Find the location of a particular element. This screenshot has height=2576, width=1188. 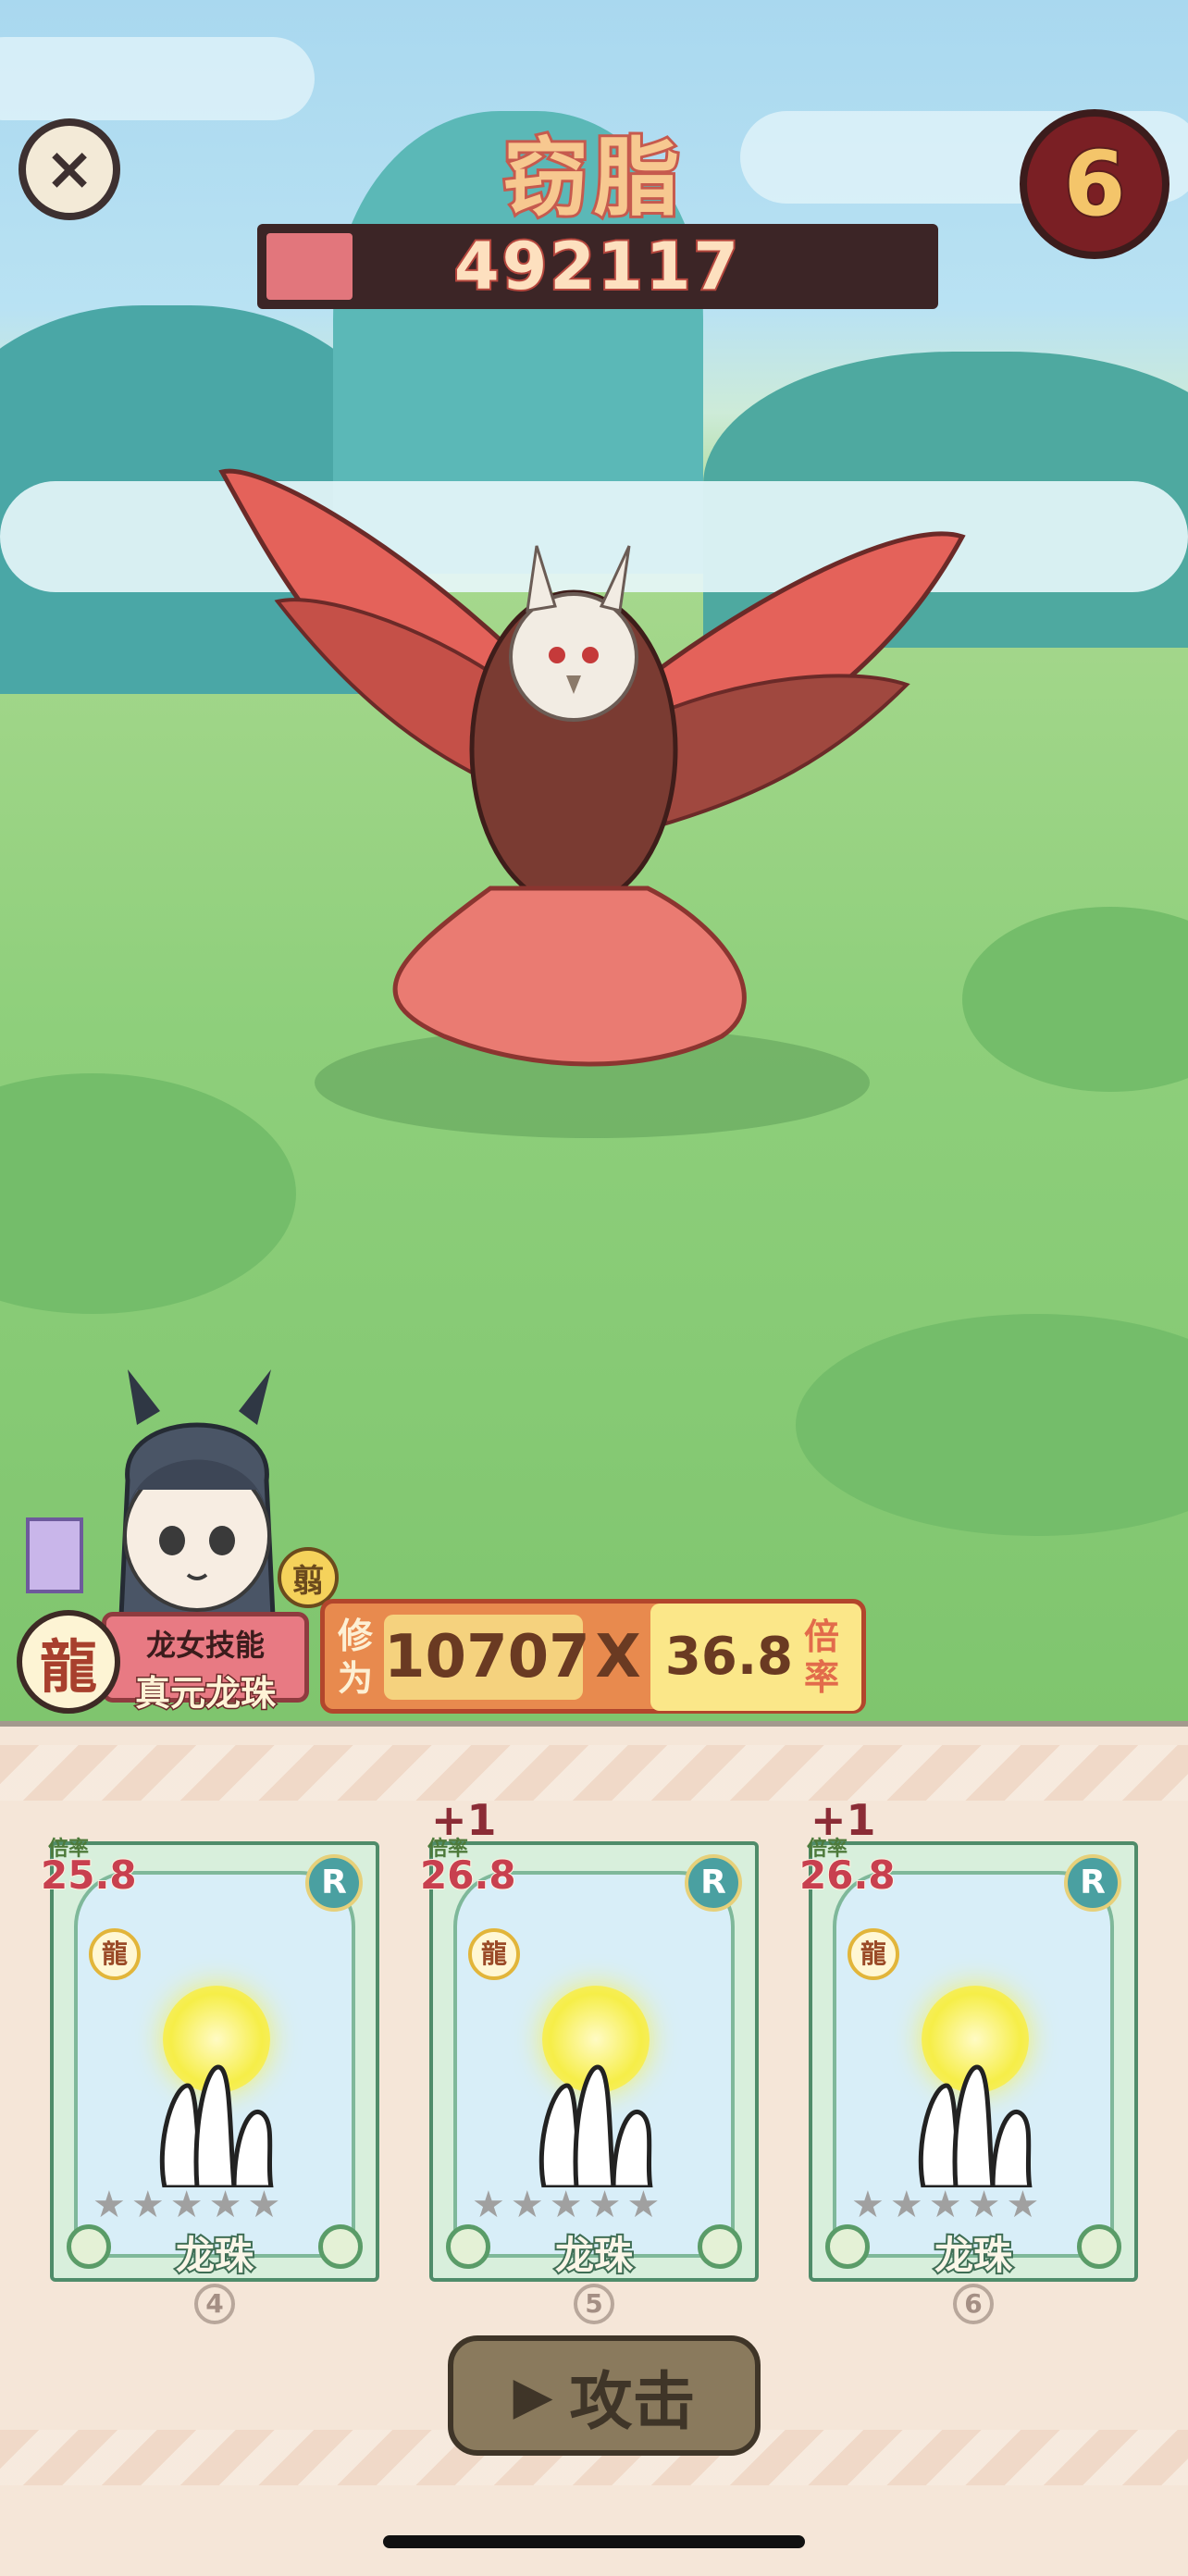

attack-label: 攻击 is located at coordinates (633, 2402).